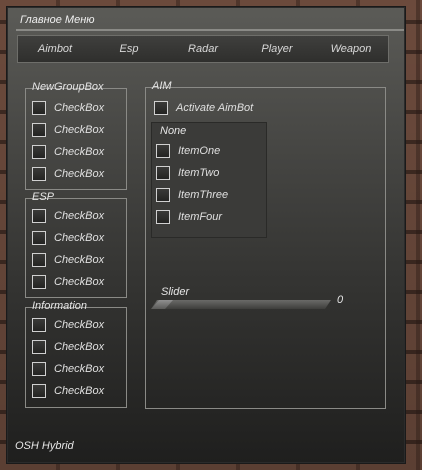 The image size is (422, 470). I want to click on esp-group: ESP CheckBox CheckBox CheckBox CheckBox, so click(76, 244).